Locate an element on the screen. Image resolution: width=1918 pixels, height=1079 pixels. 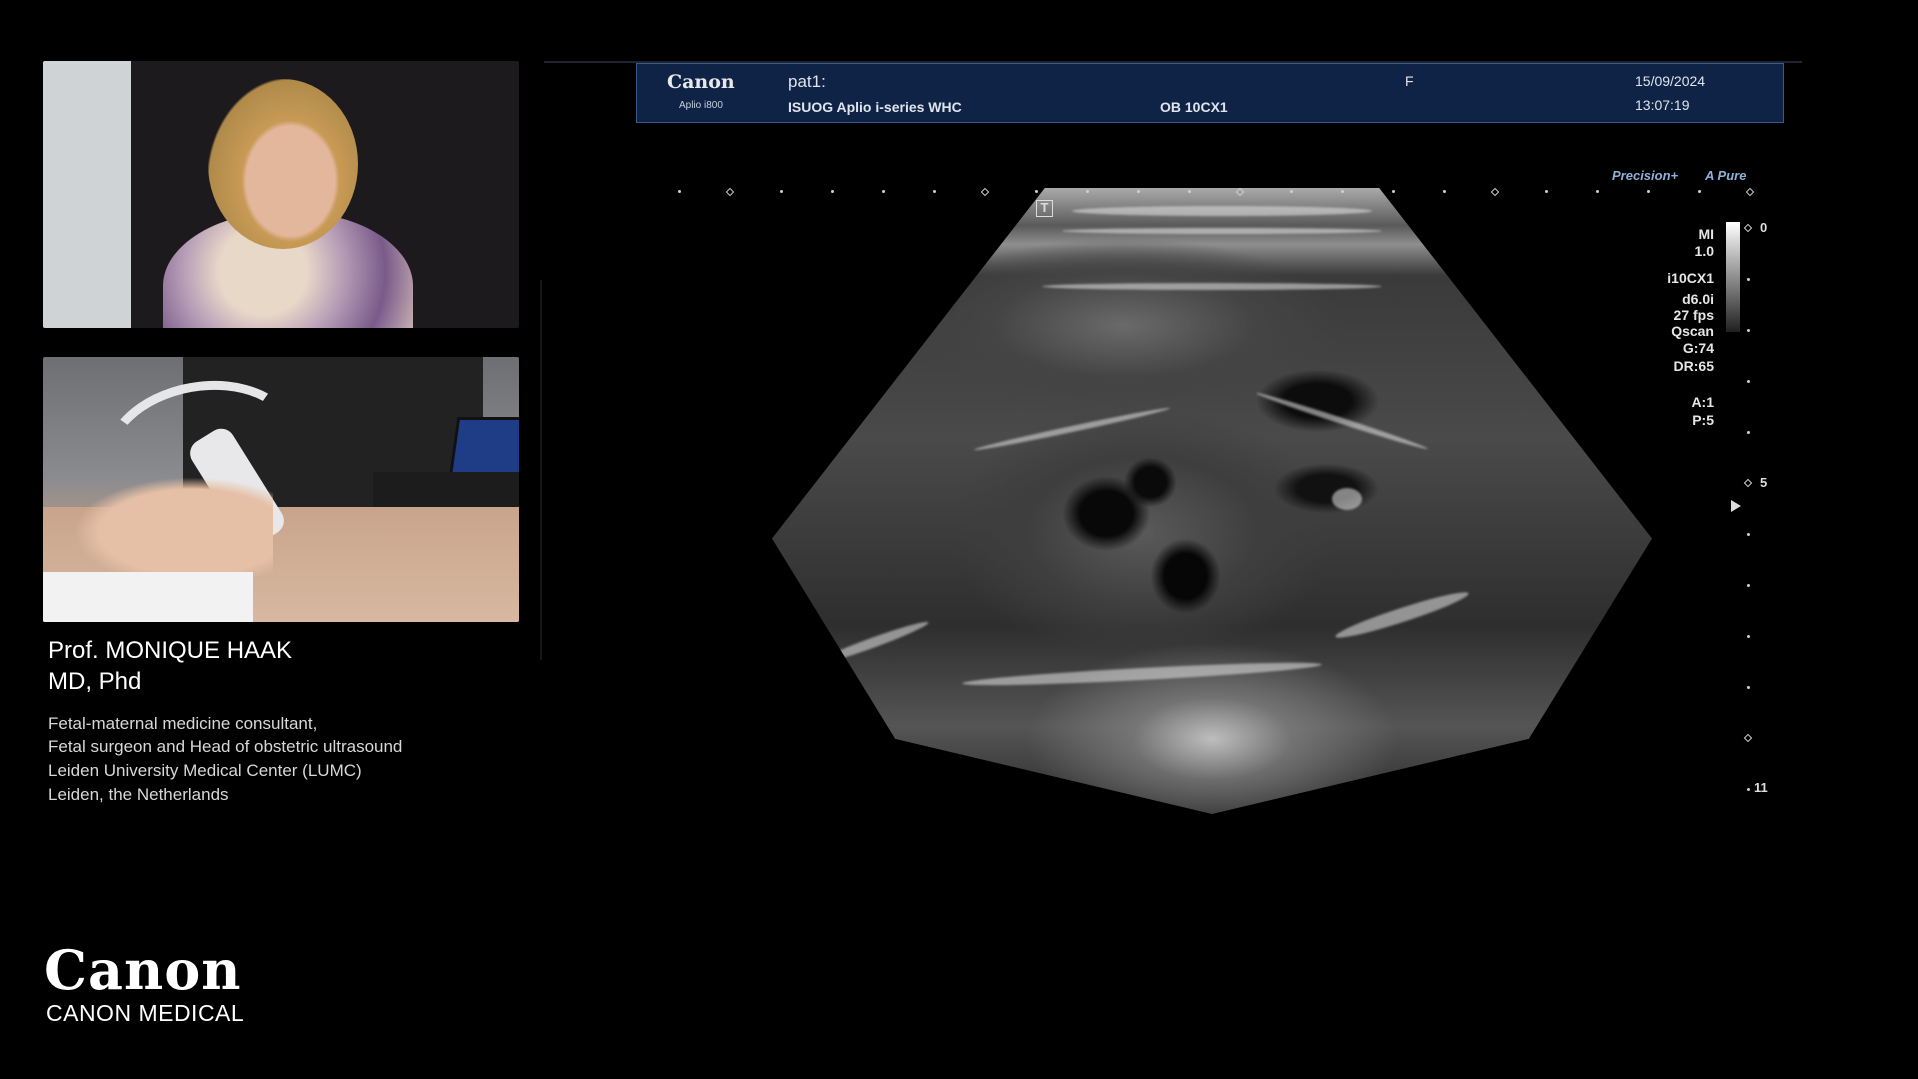
institution-name: ISUOG Aplio i-series WHC is located at coordinates (875, 107).